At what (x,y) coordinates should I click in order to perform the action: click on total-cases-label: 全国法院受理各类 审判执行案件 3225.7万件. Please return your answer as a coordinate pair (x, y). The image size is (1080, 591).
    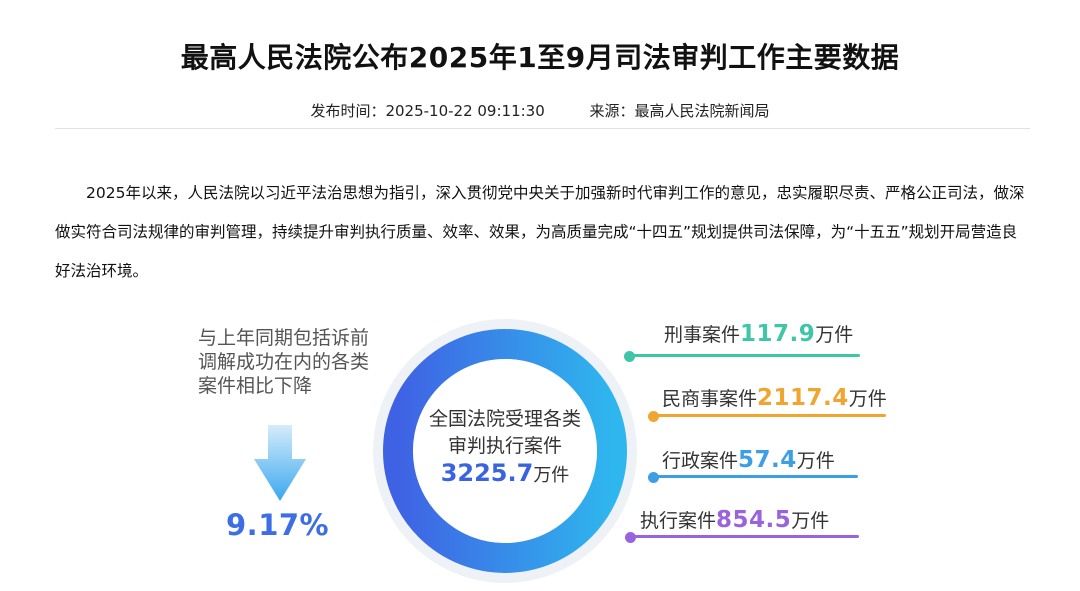
    Looking at the image, I should click on (505, 447).